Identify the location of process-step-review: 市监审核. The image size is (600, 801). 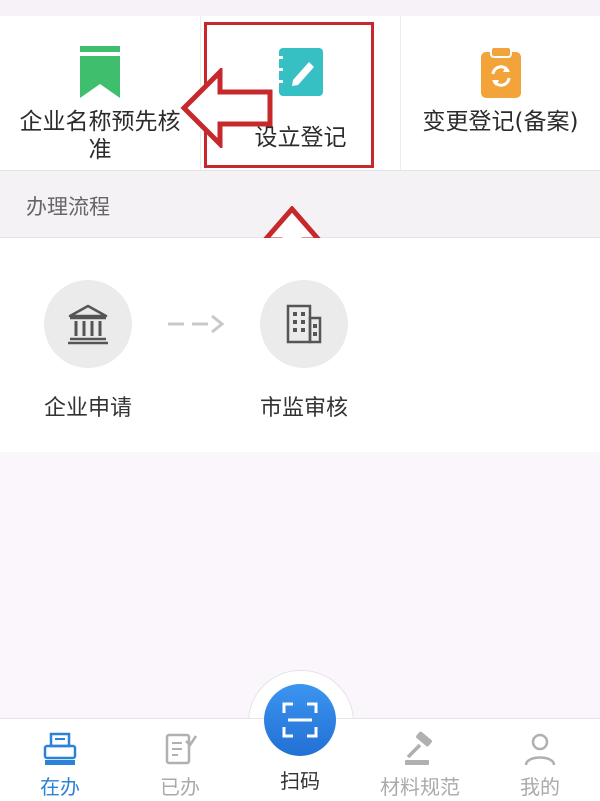
(304, 351).